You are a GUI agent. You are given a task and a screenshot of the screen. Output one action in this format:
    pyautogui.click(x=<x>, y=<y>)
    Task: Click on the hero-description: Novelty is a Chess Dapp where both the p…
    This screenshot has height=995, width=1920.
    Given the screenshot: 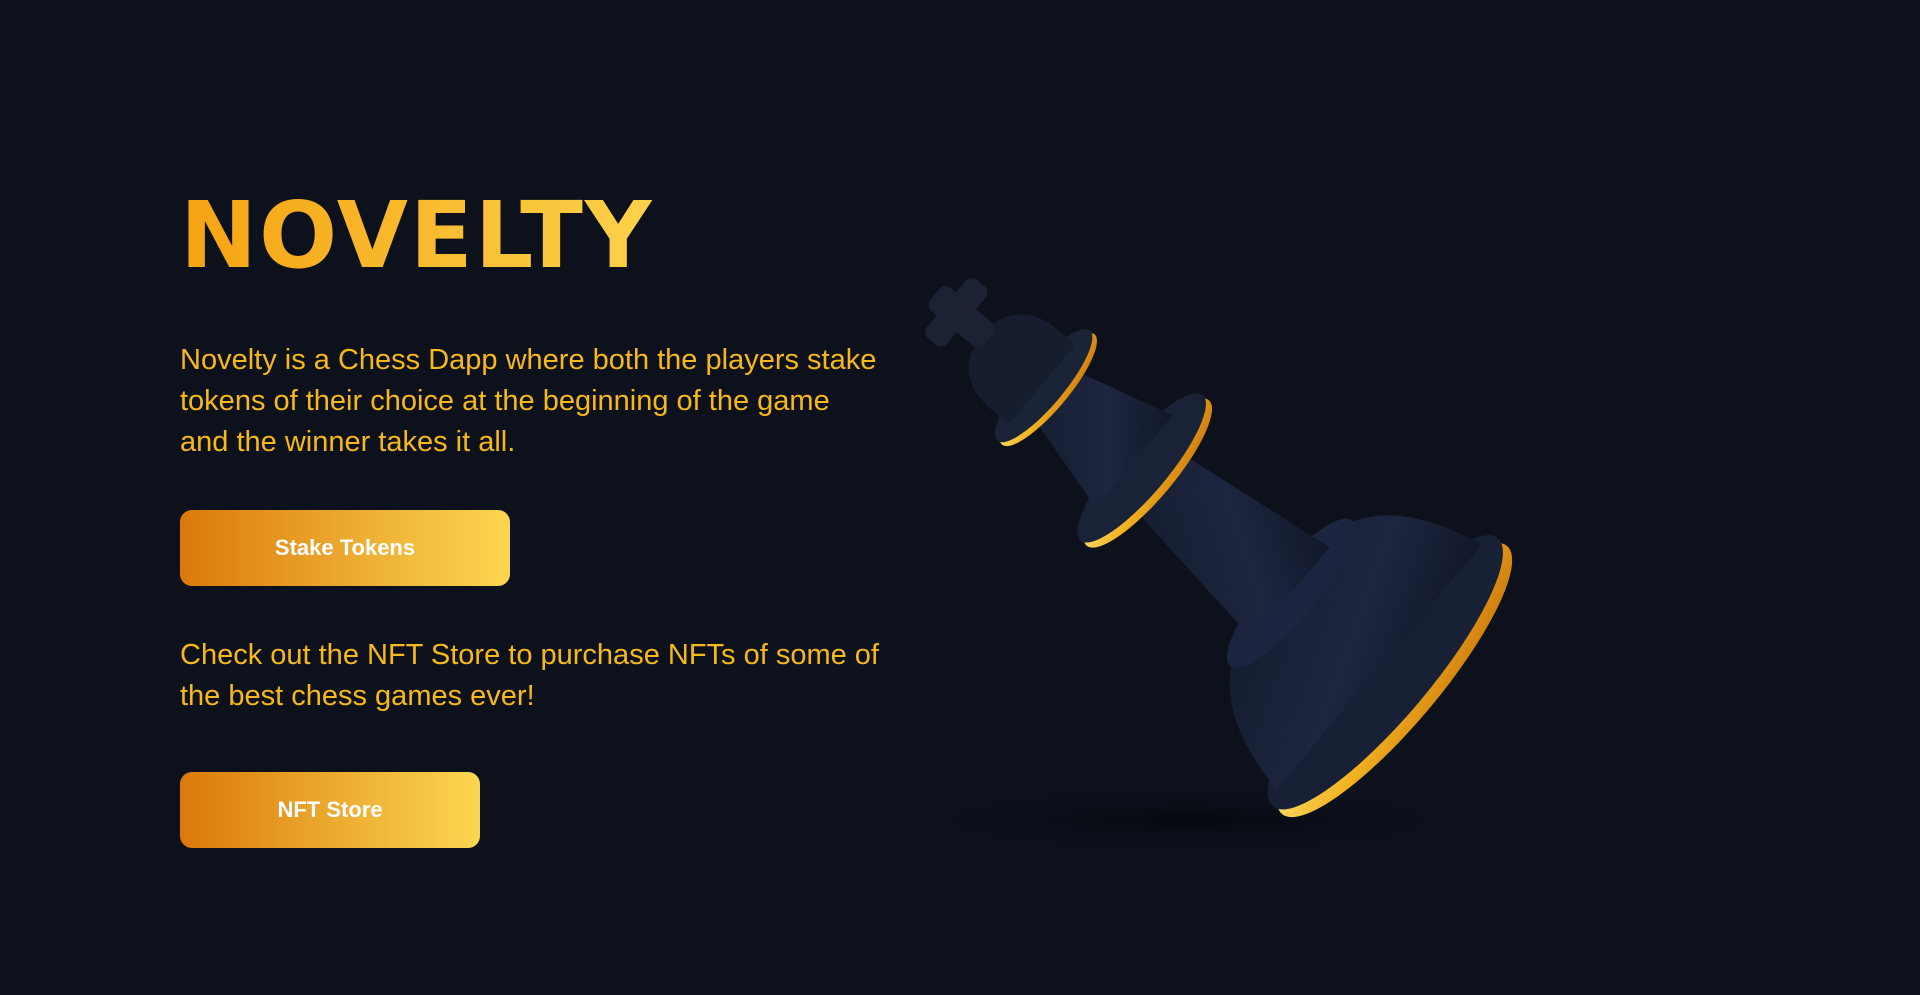 What is the action you would take?
    pyautogui.click(x=528, y=401)
    